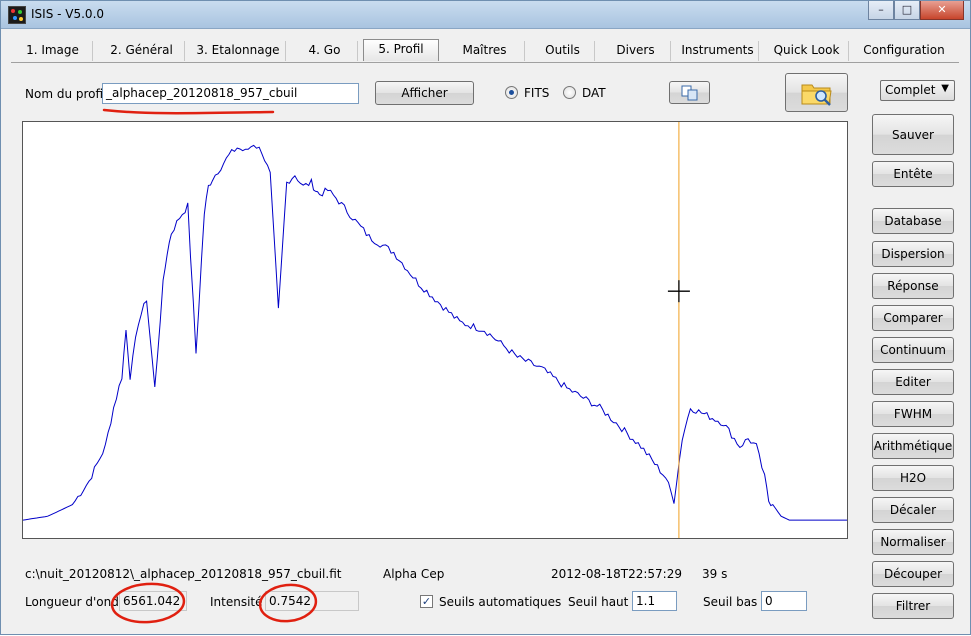 This screenshot has height=636, width=971. What do you see at coordinates (511, 92) in the screenshot?
I see `fits-radio` at bounding box center [511, 92].